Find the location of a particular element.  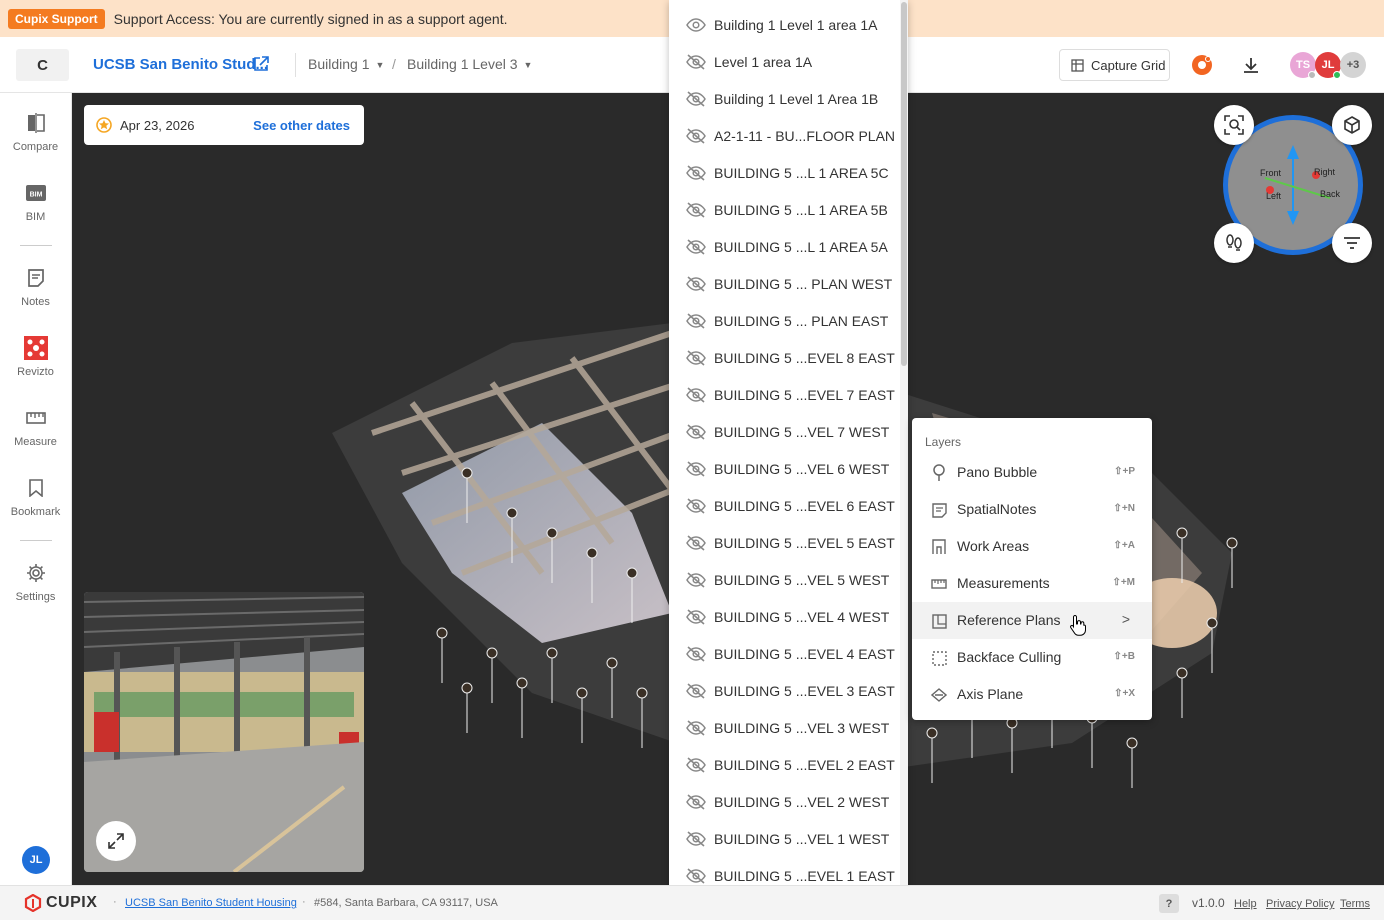

reference-plan-item: BUILDING 5 ...VEL 3 WEST is located at coordinates (784, 728).